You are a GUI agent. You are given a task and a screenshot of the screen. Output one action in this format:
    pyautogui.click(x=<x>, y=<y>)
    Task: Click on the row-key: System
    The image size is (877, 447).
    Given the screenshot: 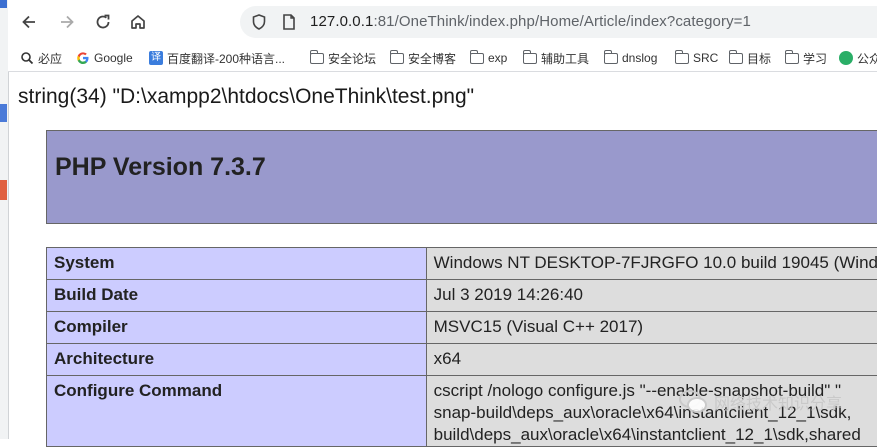 What is the action you would take?
    pyautogui.click(x=237, y=264)
    